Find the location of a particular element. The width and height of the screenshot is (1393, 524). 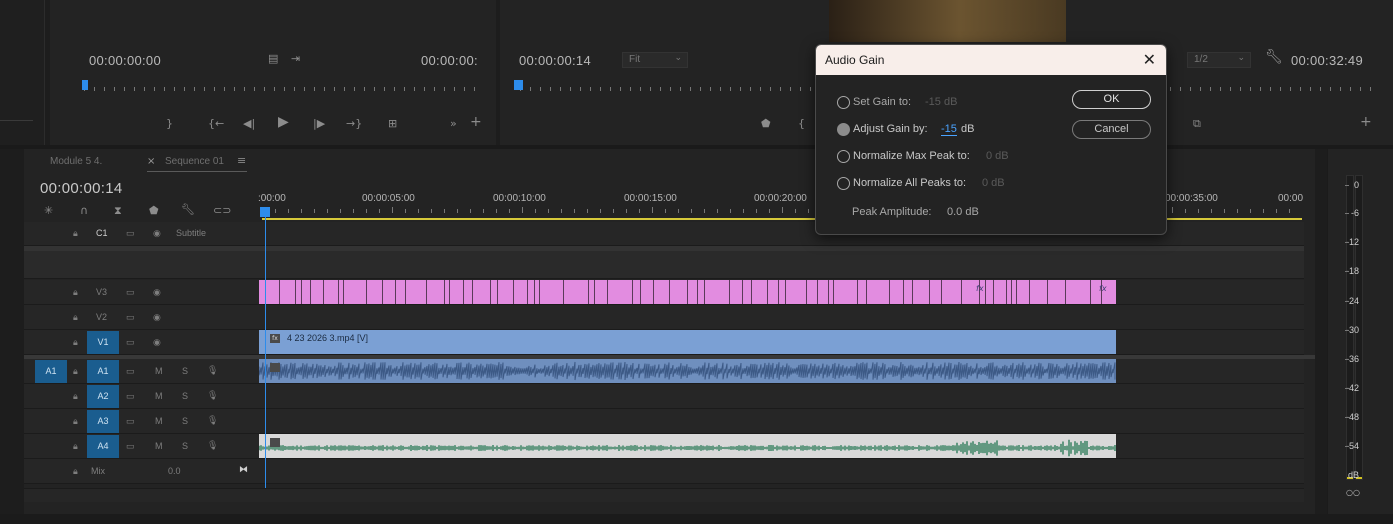

track-label-c1: C1 is located at coordinates (102, 233).